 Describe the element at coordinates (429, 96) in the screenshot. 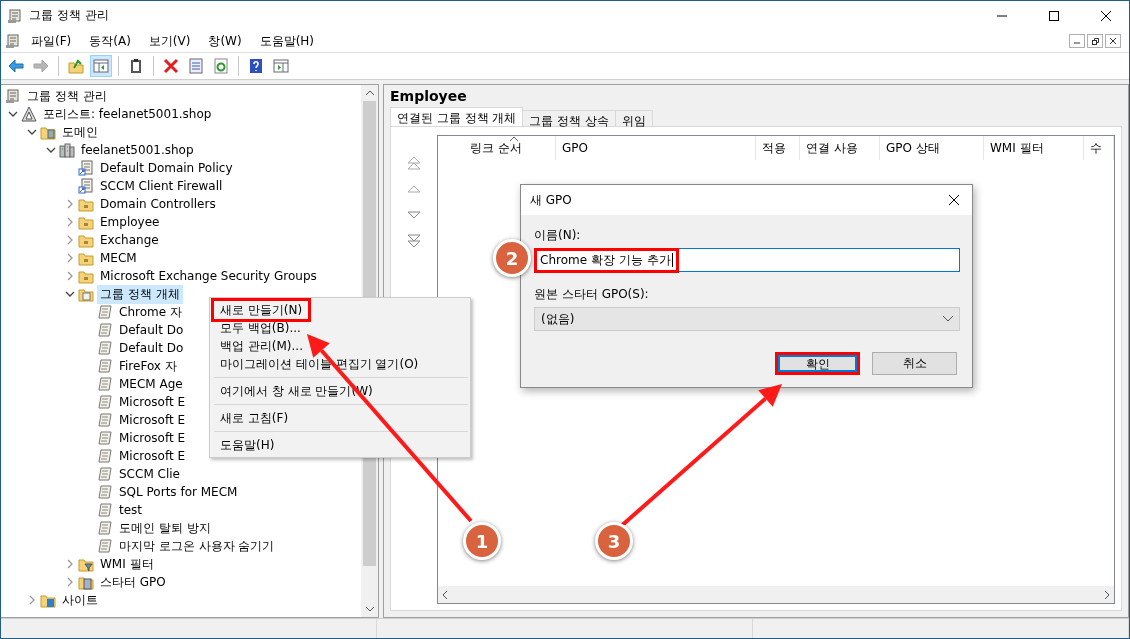

I see `pane-title: Employee` at that location.